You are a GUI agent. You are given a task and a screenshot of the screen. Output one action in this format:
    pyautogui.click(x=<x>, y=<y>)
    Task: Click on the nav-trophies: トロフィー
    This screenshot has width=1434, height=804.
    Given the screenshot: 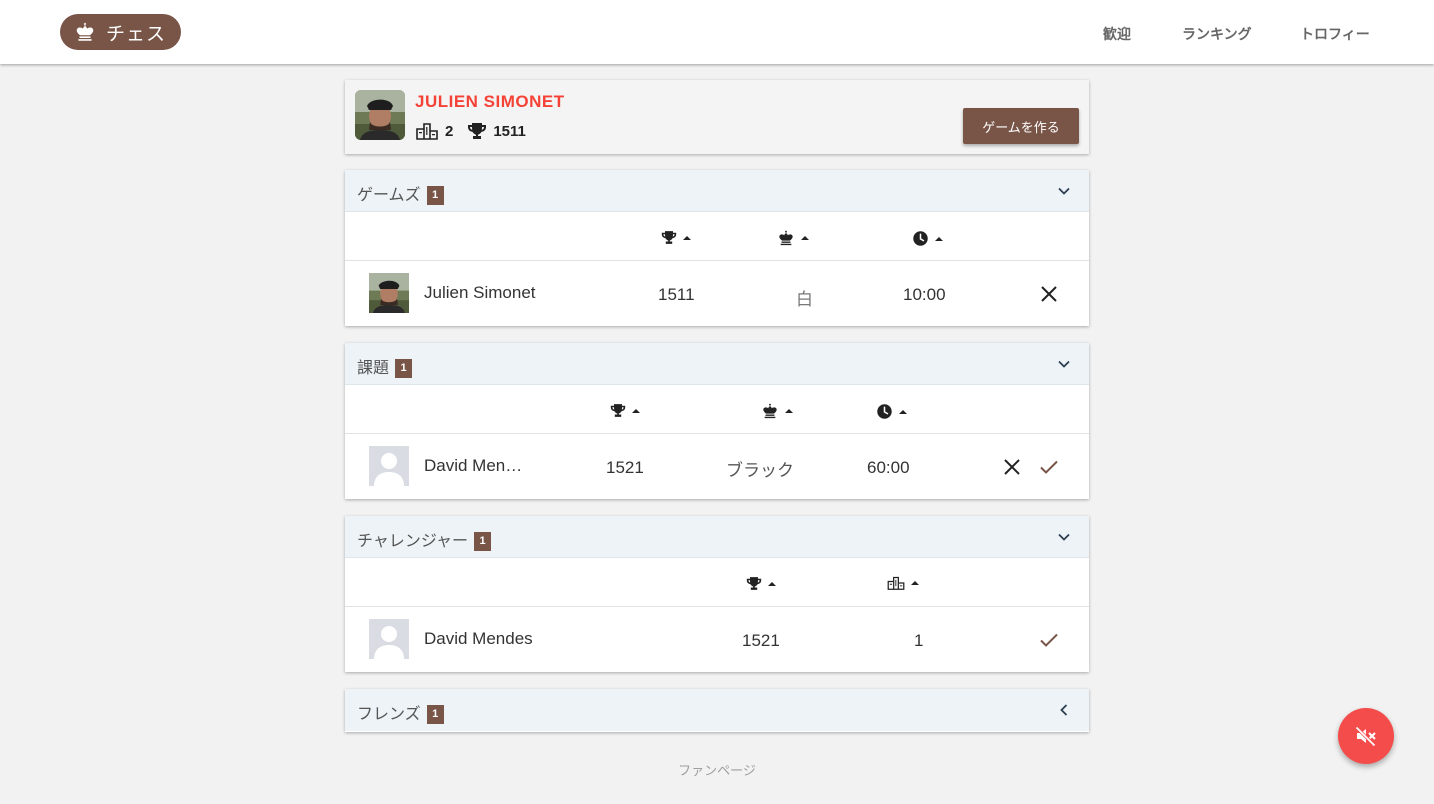 What is the action you would take?
    pyautogui.click(x=1335, y=34)
    